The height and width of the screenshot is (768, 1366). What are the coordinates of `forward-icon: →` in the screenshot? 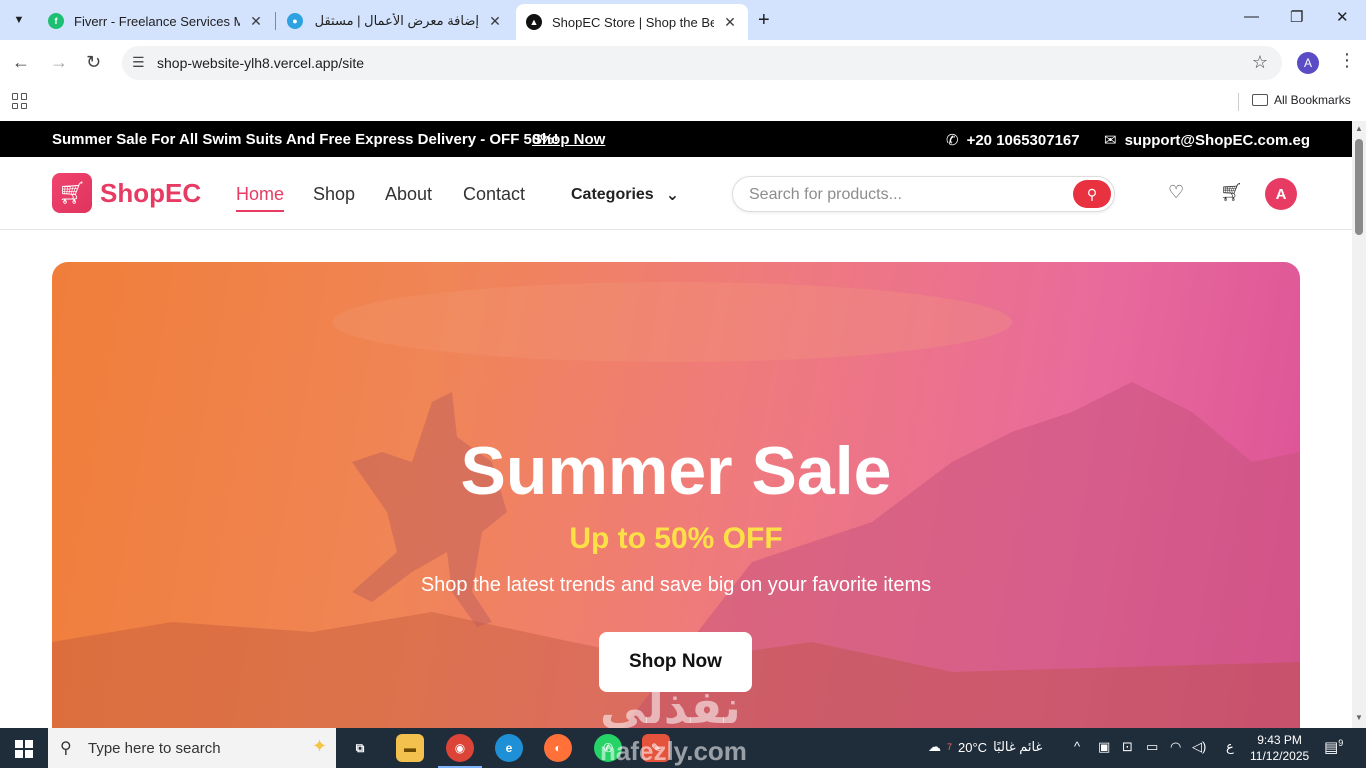 It's located at (59, 62).